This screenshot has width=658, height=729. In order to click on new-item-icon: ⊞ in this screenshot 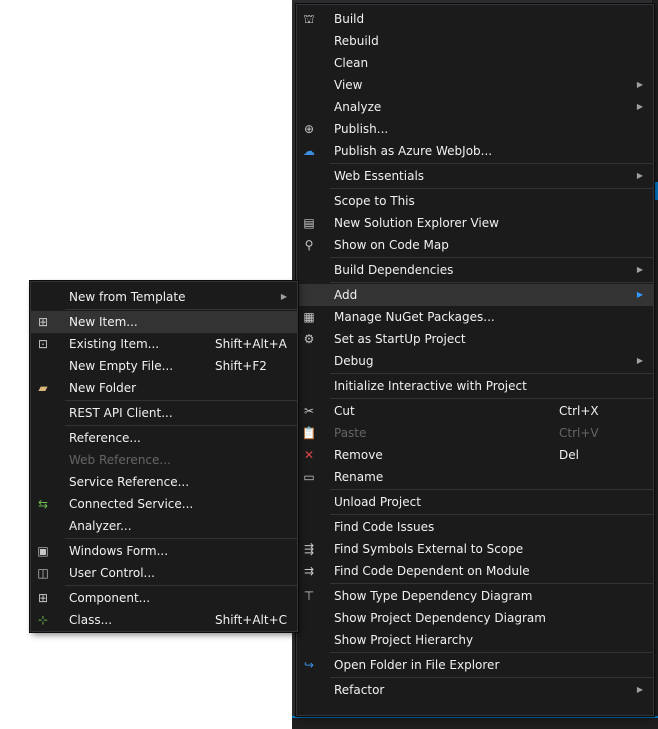, I will do `click(43, 322)`.